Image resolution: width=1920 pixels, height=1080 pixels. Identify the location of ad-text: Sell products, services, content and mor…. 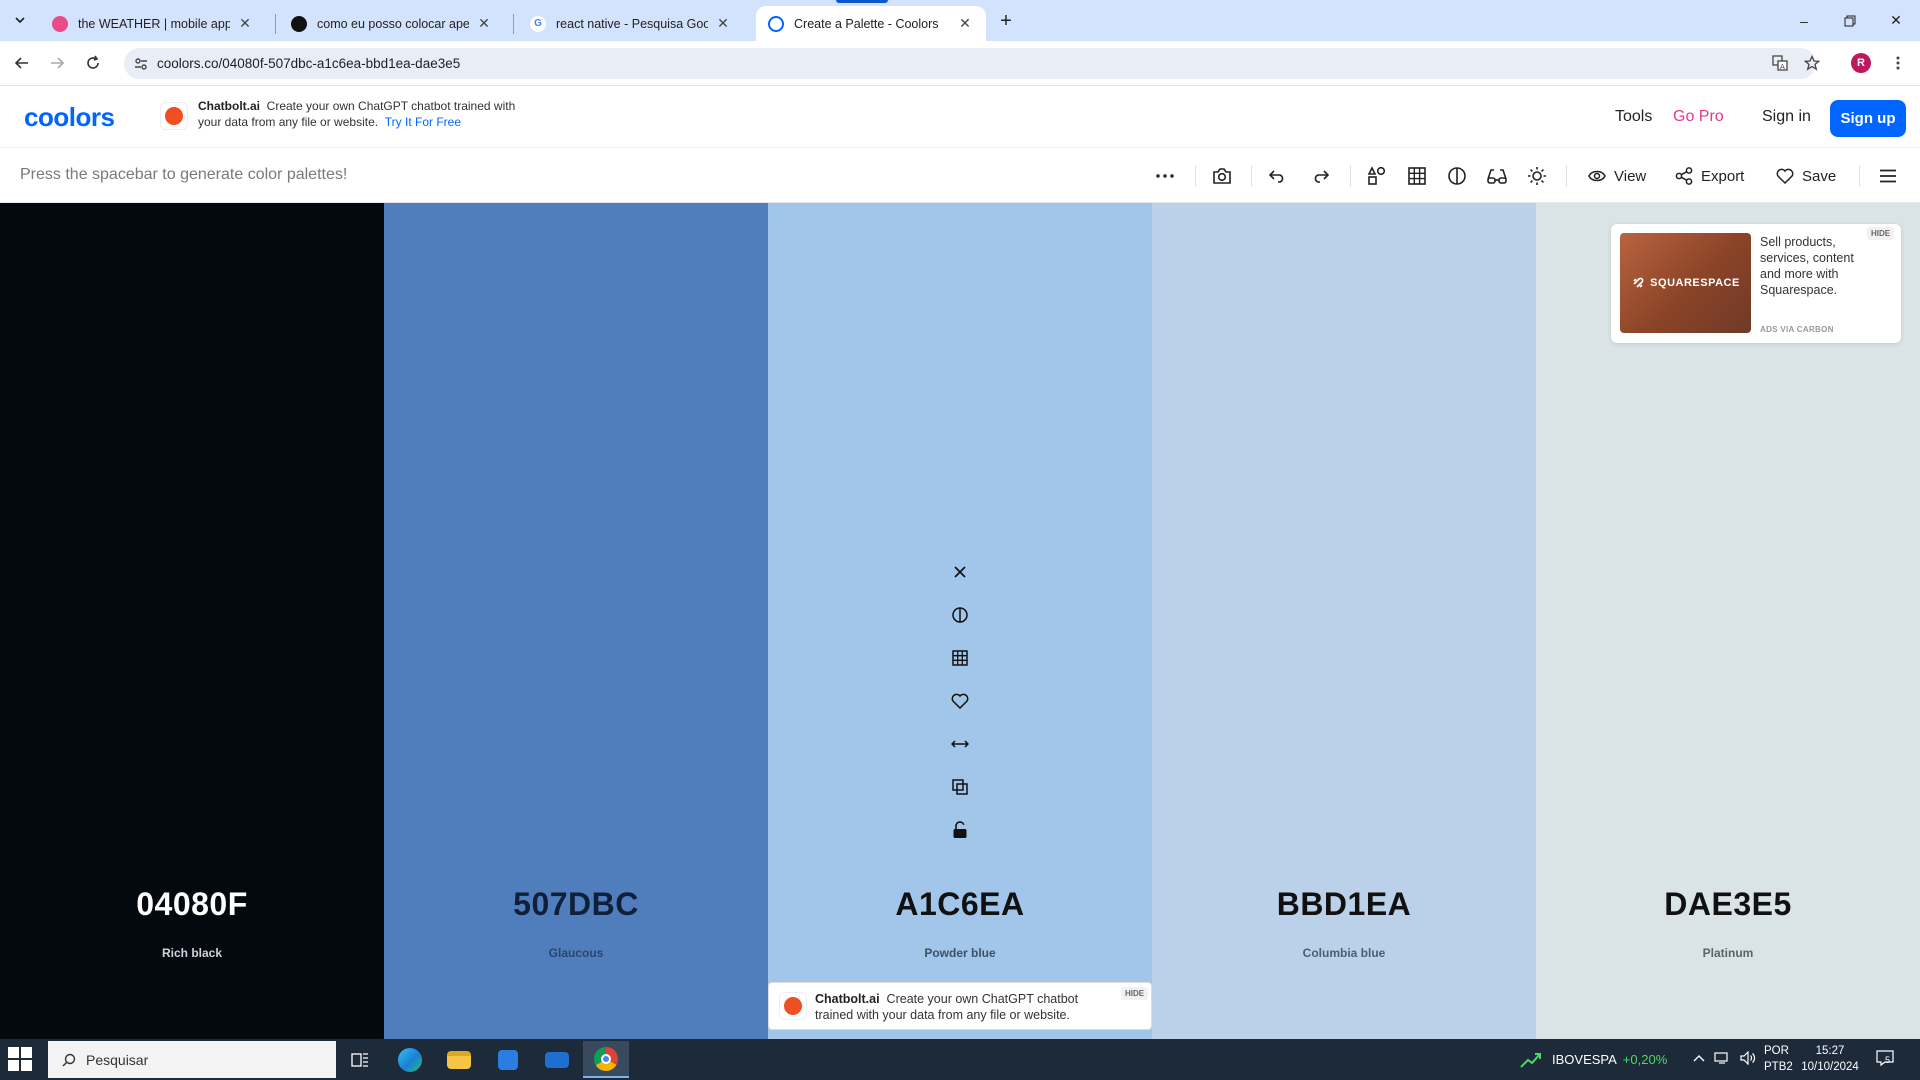
(1815, 266).